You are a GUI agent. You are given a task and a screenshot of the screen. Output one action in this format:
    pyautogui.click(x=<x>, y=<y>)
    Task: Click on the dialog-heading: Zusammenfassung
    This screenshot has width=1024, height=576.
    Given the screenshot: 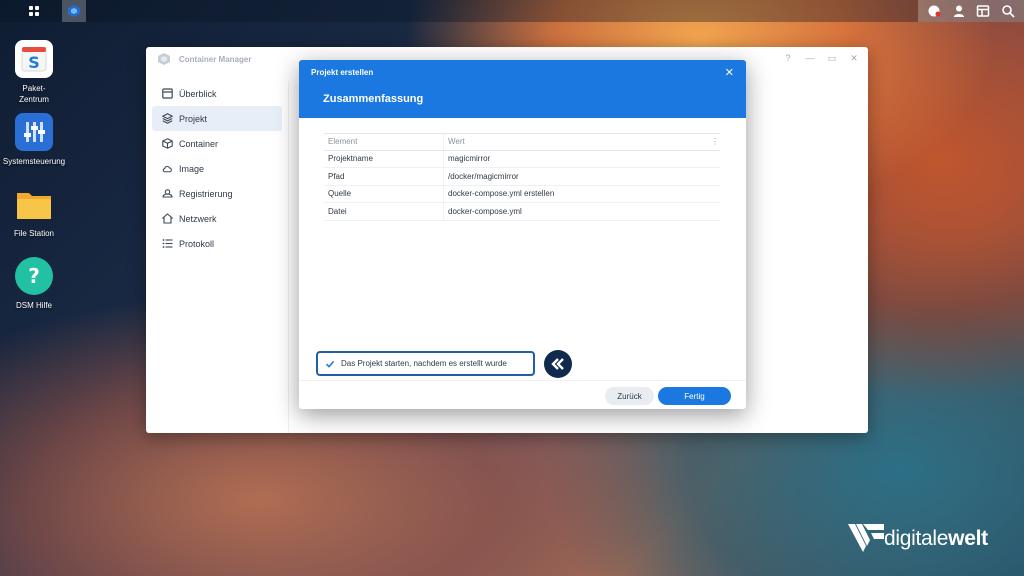 What is the action you would take?
    pyautogui.click(x=373, y=99)
    